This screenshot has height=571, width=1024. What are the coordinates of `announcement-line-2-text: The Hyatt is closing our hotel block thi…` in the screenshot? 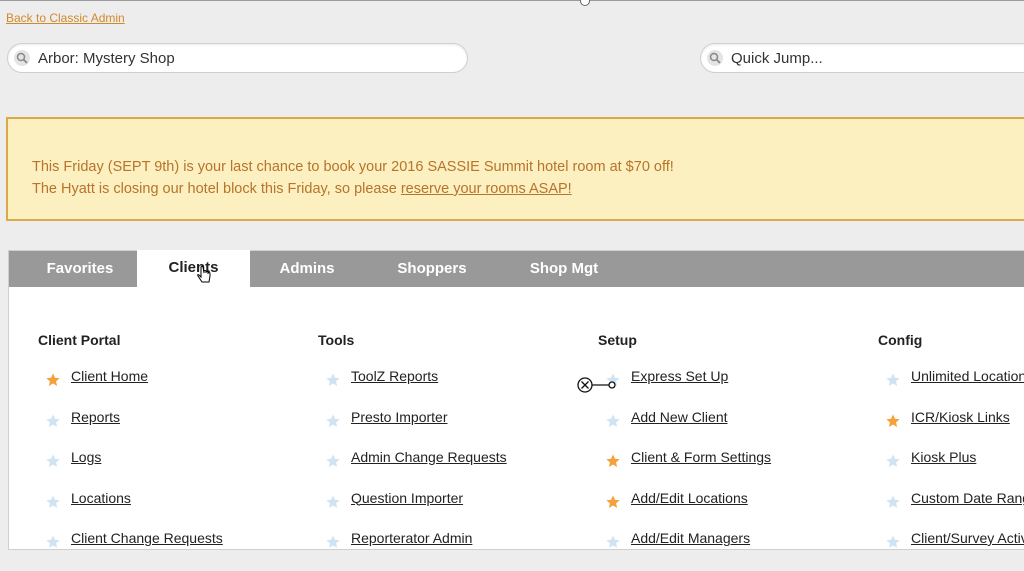 It's located at (216, 189).